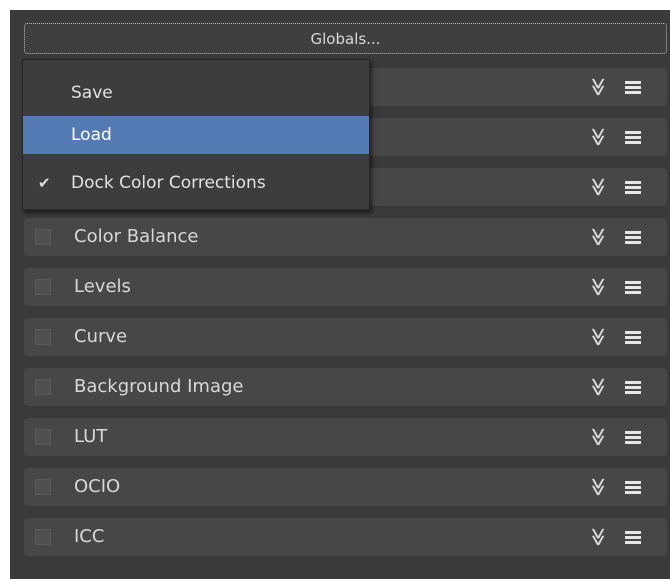  Describe the element at coordinates (44, 183) in the screenshot. I see `checkmark-icon: ✔` at that location.